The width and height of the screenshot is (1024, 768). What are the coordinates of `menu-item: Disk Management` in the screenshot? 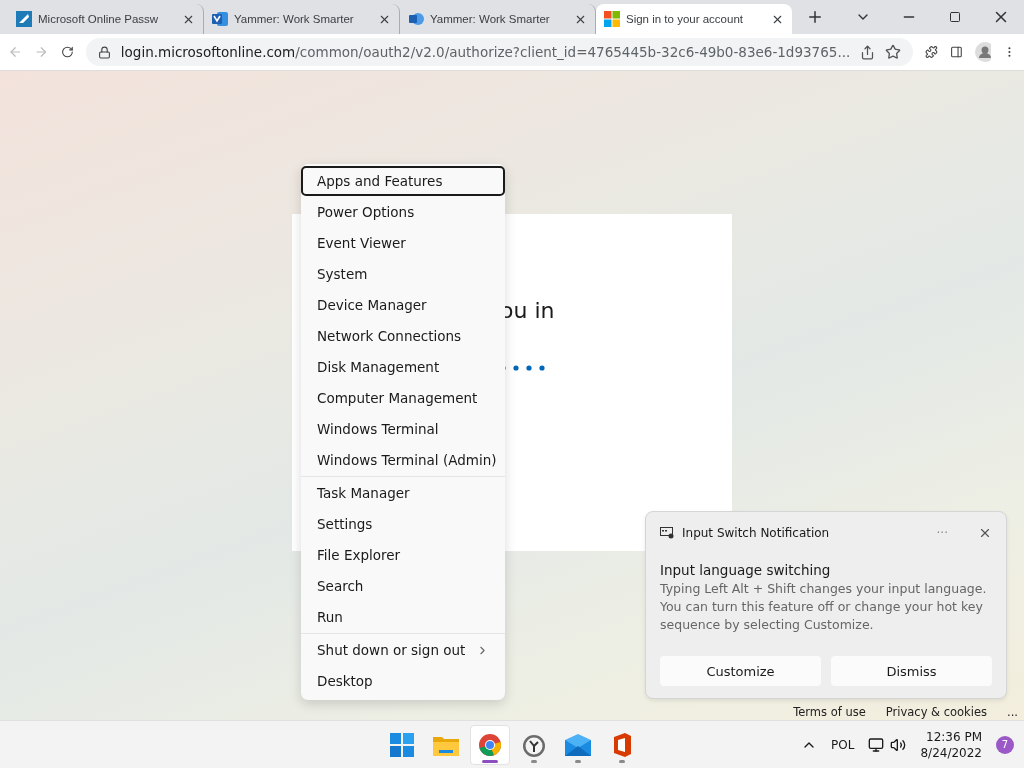 It's located at (403, 367).